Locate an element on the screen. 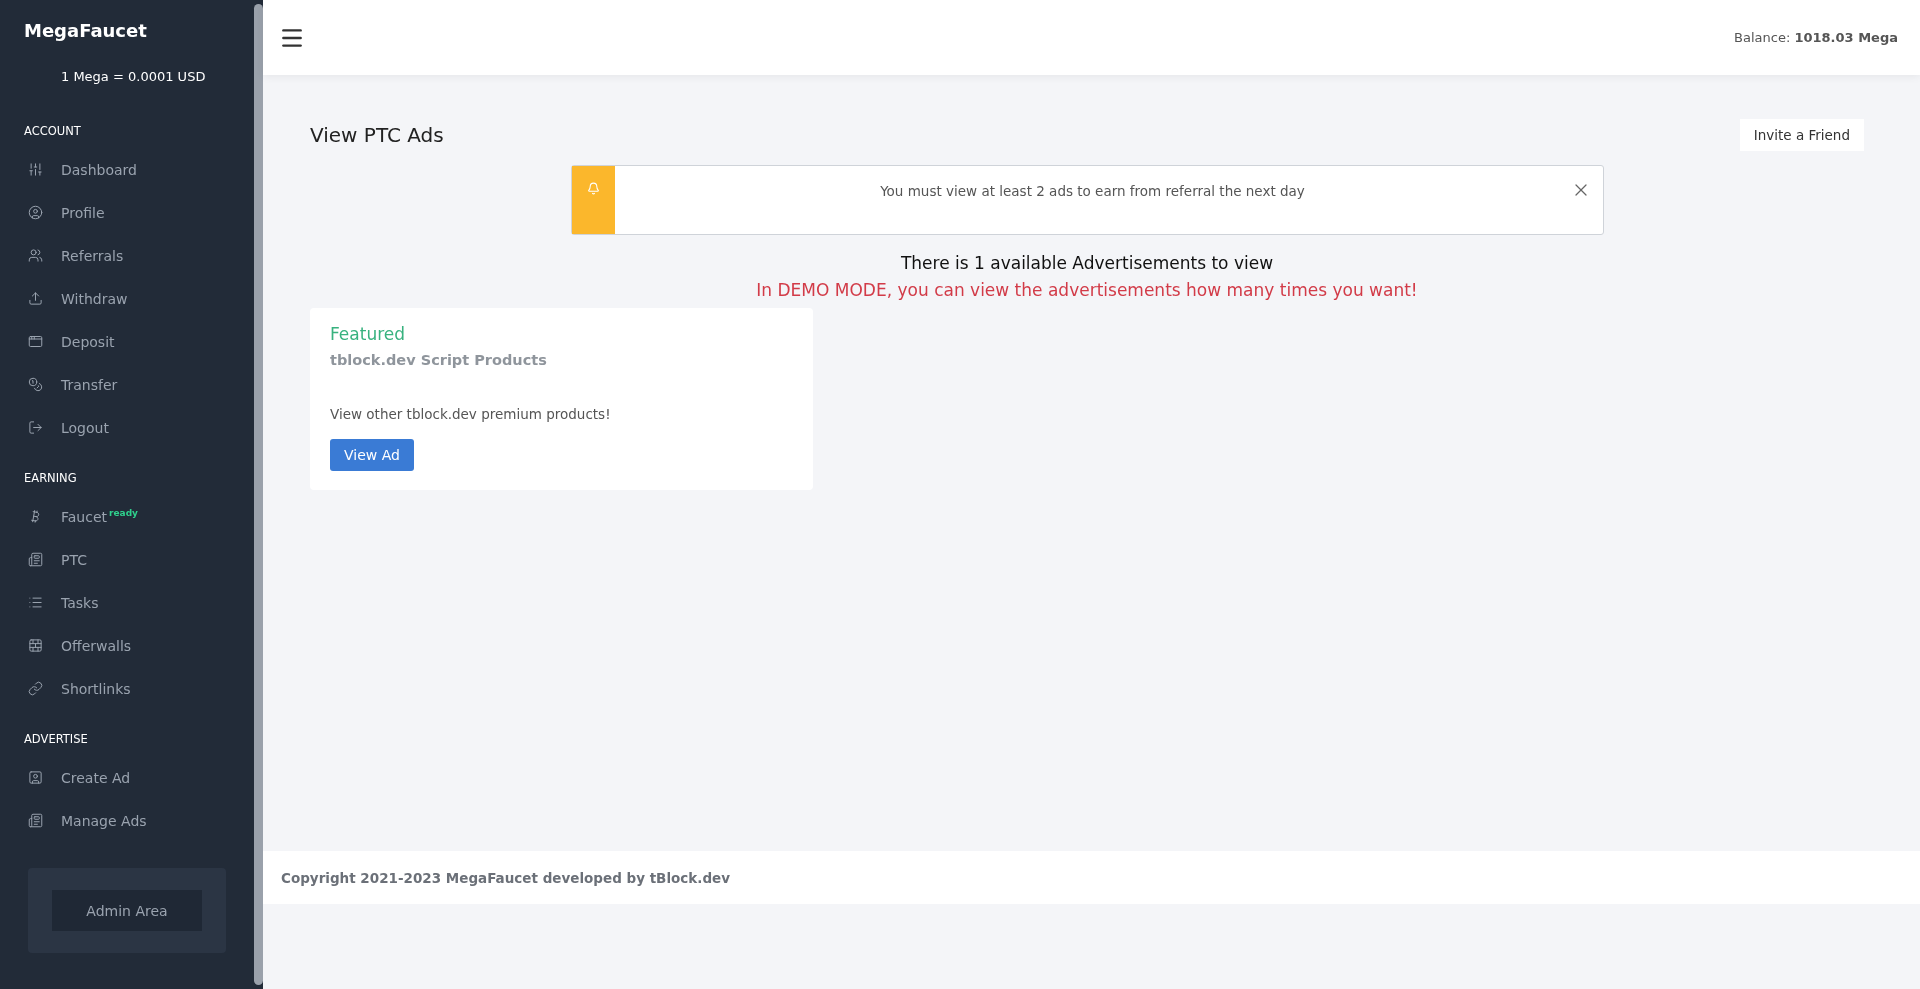 The height and width of the screenshot is (989, 1920). document-icon is located at coordinates (35, 820).